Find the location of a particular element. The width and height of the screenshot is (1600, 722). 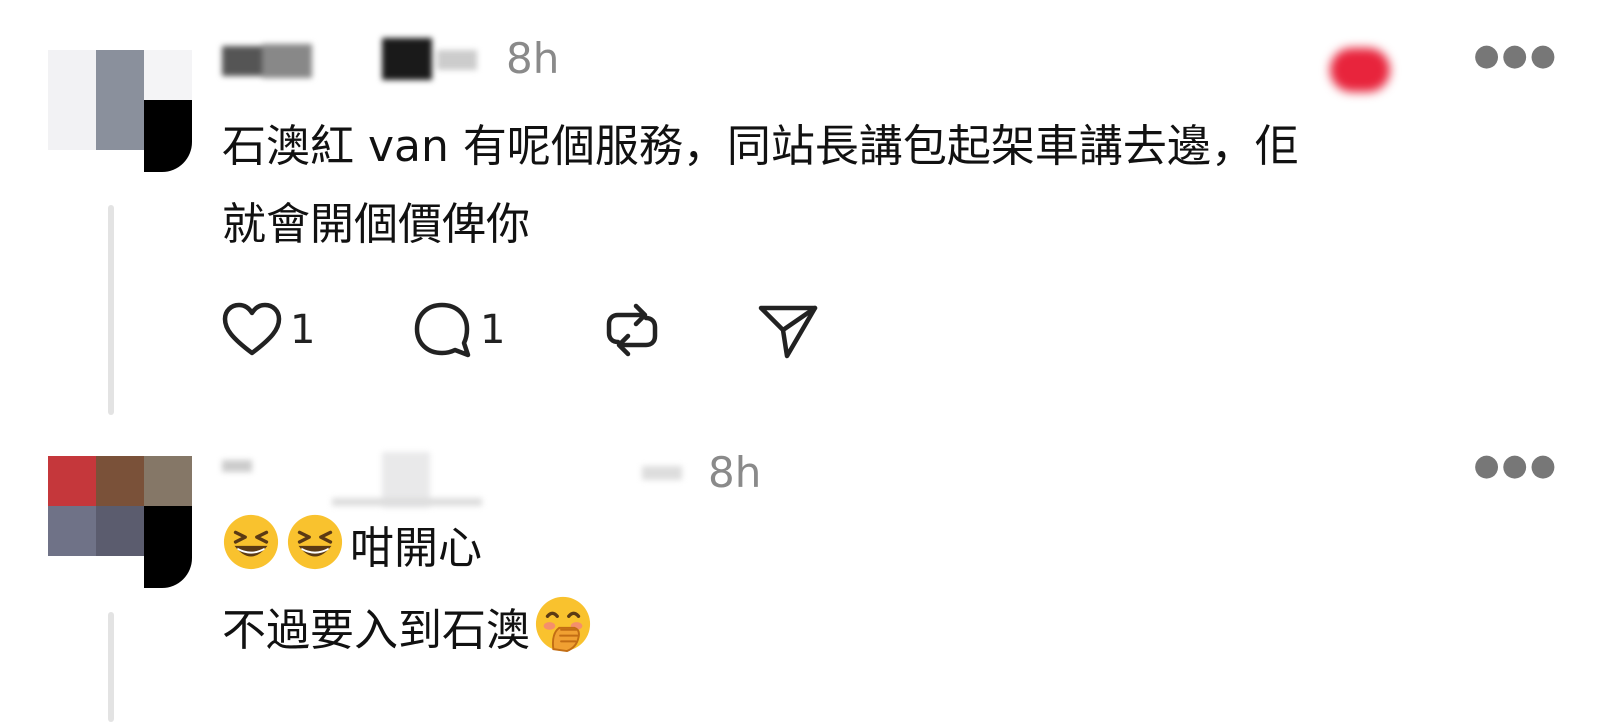

reply-count: 1 is located at coordinates (493, 330).